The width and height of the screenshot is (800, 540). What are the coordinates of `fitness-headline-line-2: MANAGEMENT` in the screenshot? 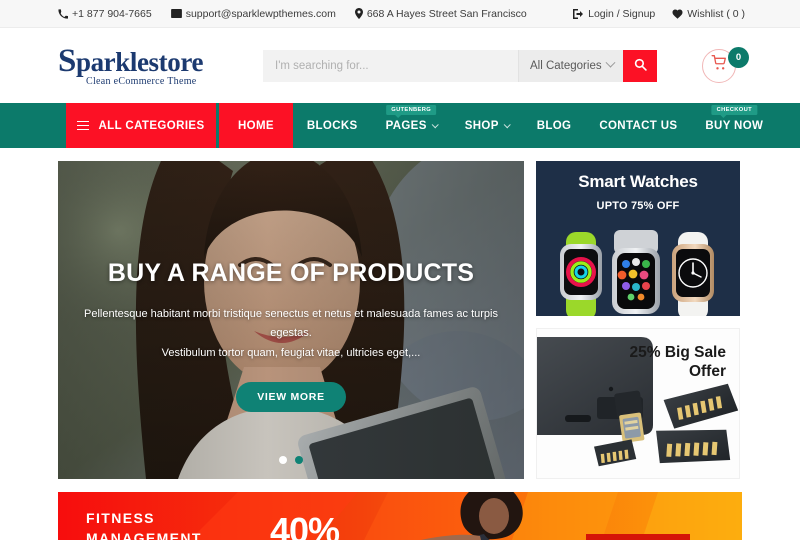 It's located at (144, 535).